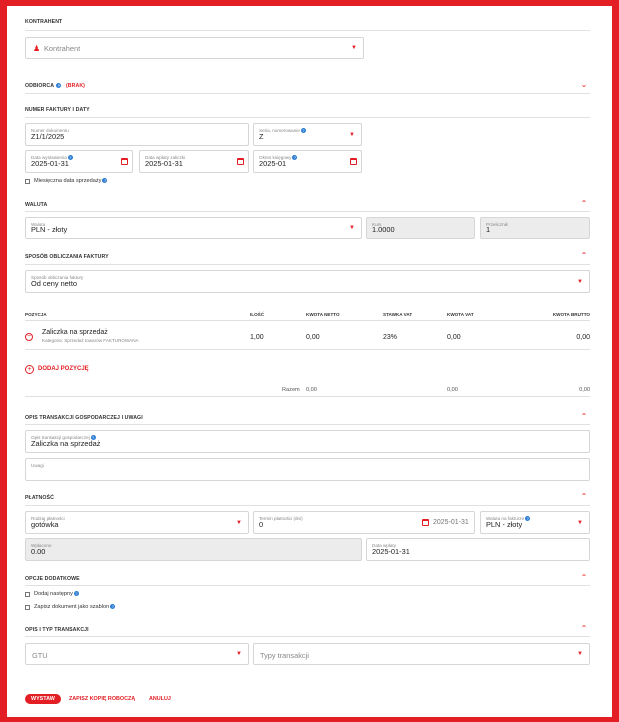 This screenshot has height=722, width=619. What do you see at coordinates (193, 228) in the screenshot?
I see `currency-select: Waluta PLN - złoty ▼` at bounding box center [193, 228].